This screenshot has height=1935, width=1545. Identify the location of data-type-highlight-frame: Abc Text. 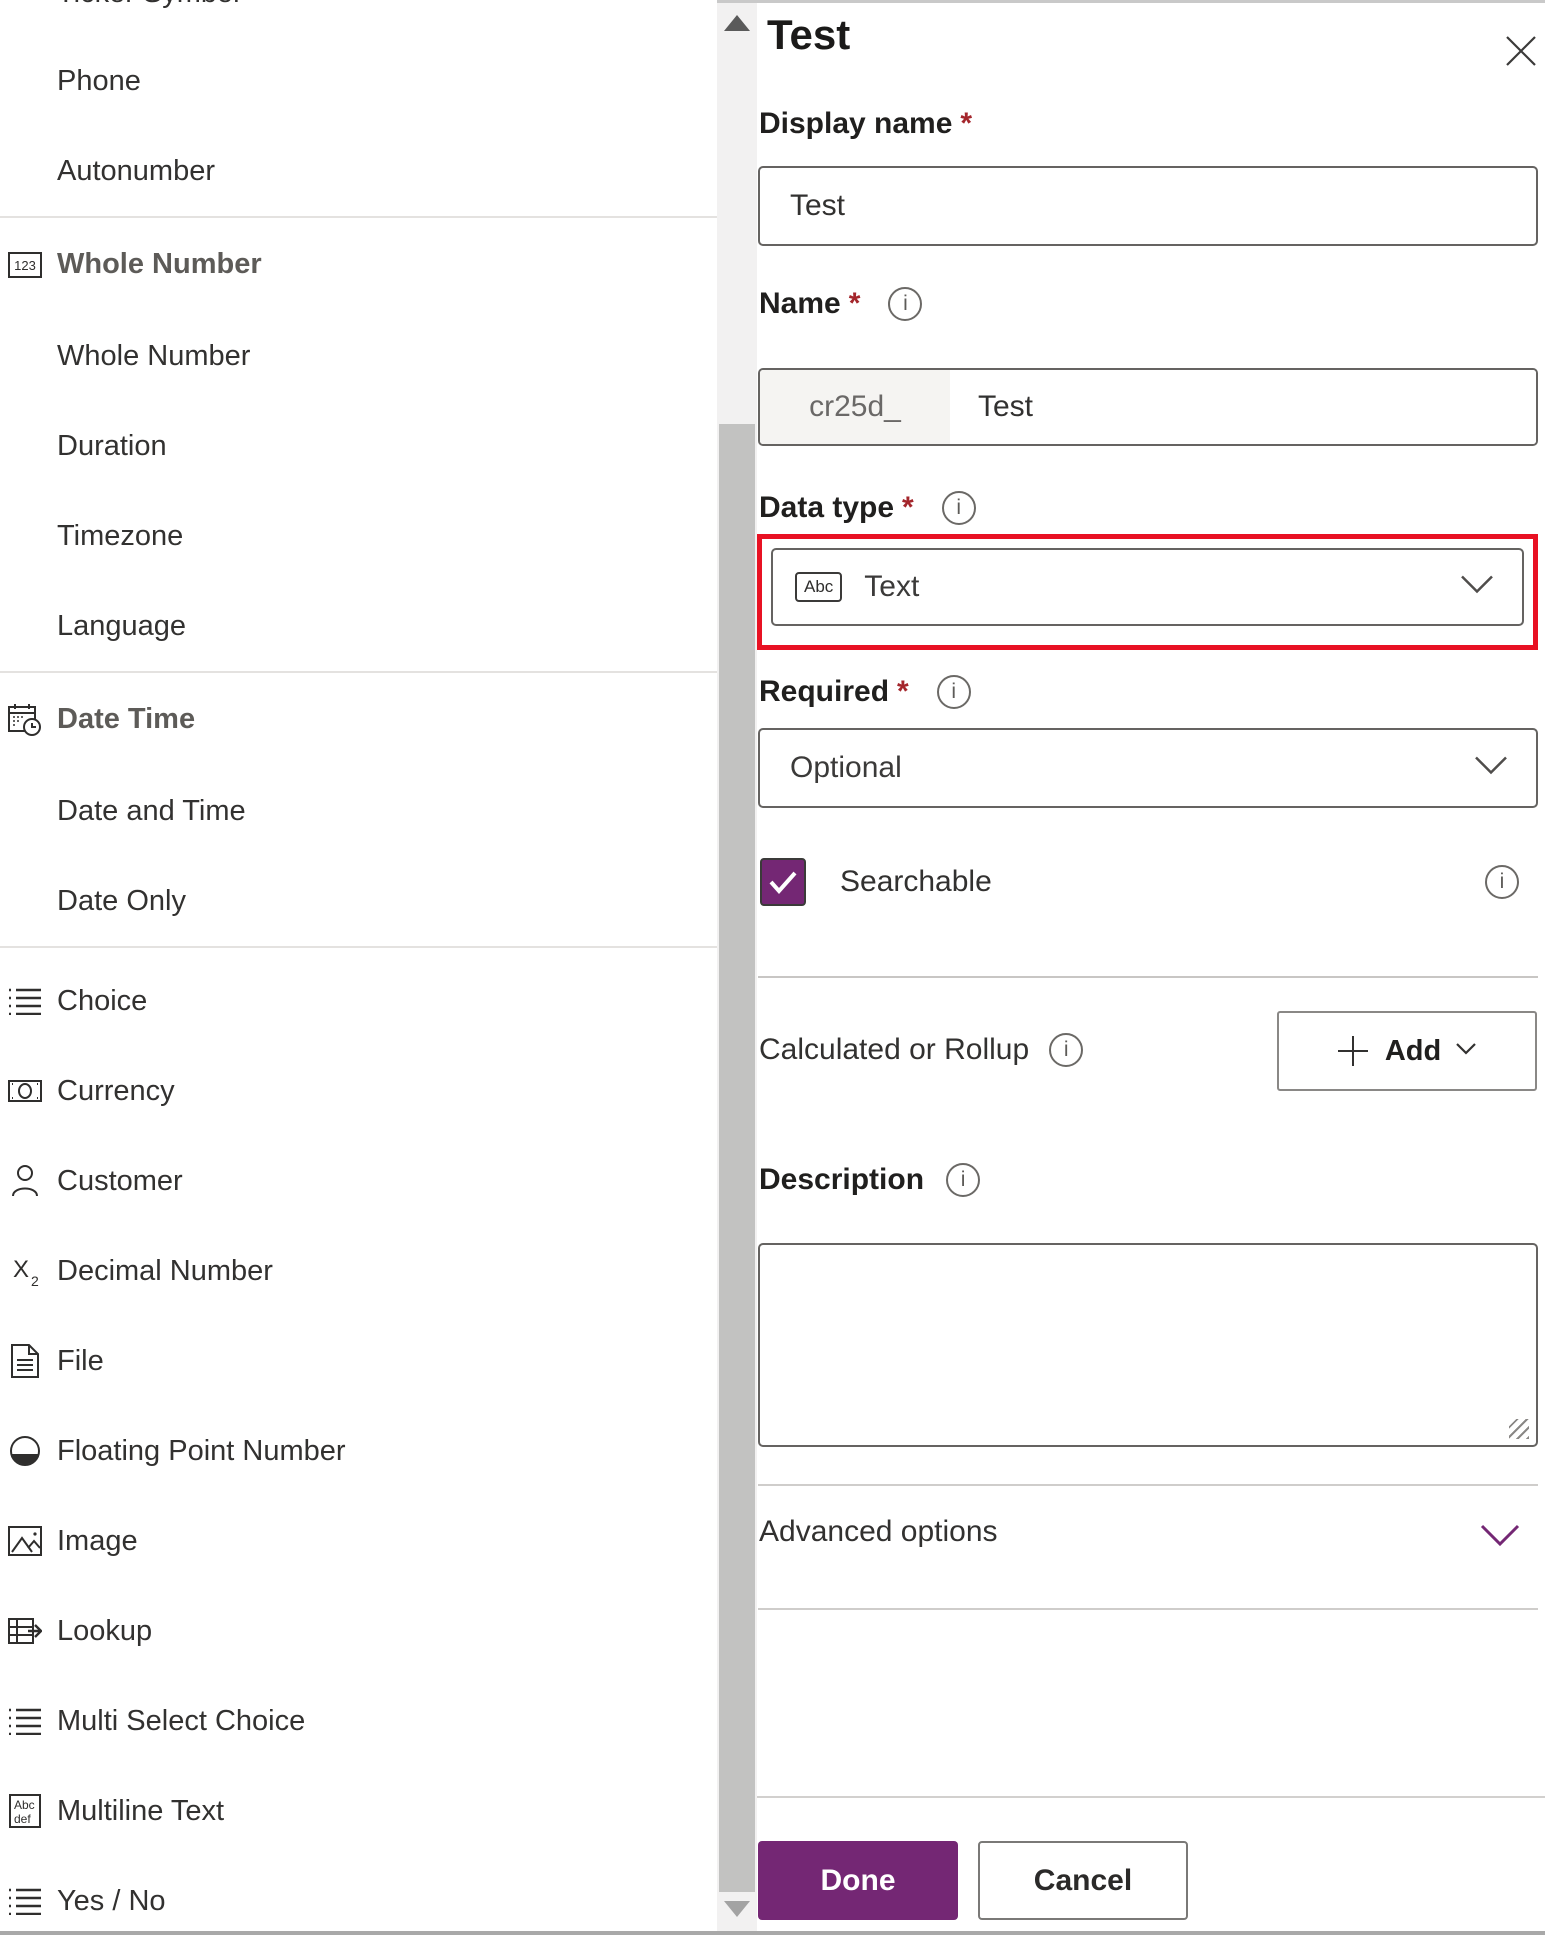
(1147, 592).